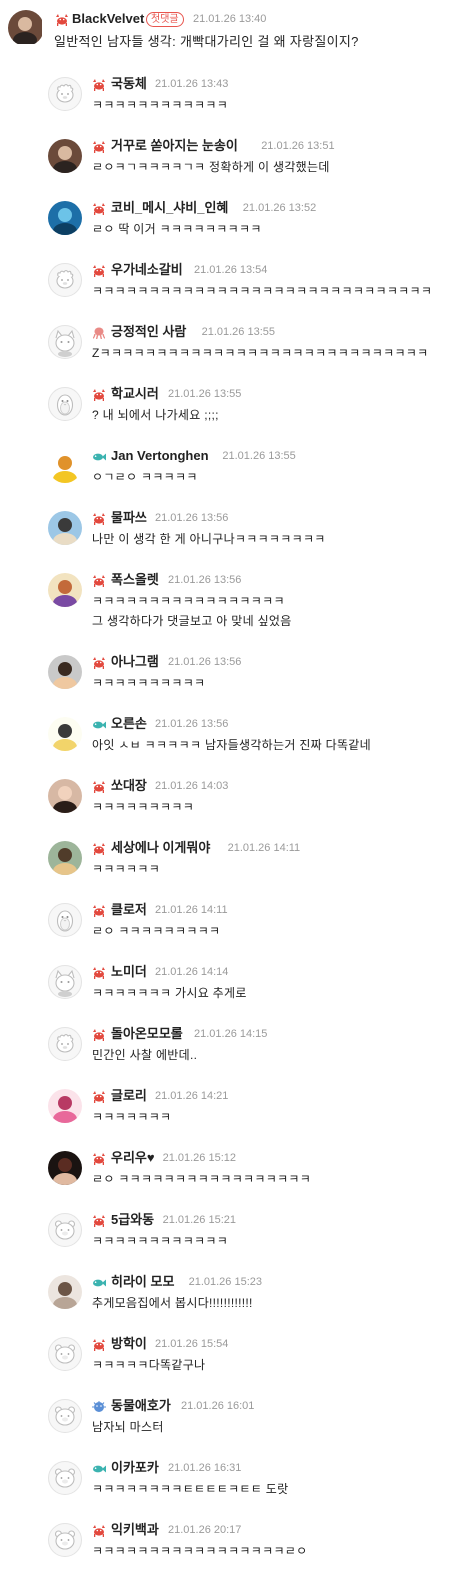 The width and height of the screenshot is (451, 1581). What do you see at coordinates (149, 1365) in the screenshot?
I see `comment-text: ㅋㅋㅋㅋㅋ다똑같구나` at bounding box center [149, 1365].